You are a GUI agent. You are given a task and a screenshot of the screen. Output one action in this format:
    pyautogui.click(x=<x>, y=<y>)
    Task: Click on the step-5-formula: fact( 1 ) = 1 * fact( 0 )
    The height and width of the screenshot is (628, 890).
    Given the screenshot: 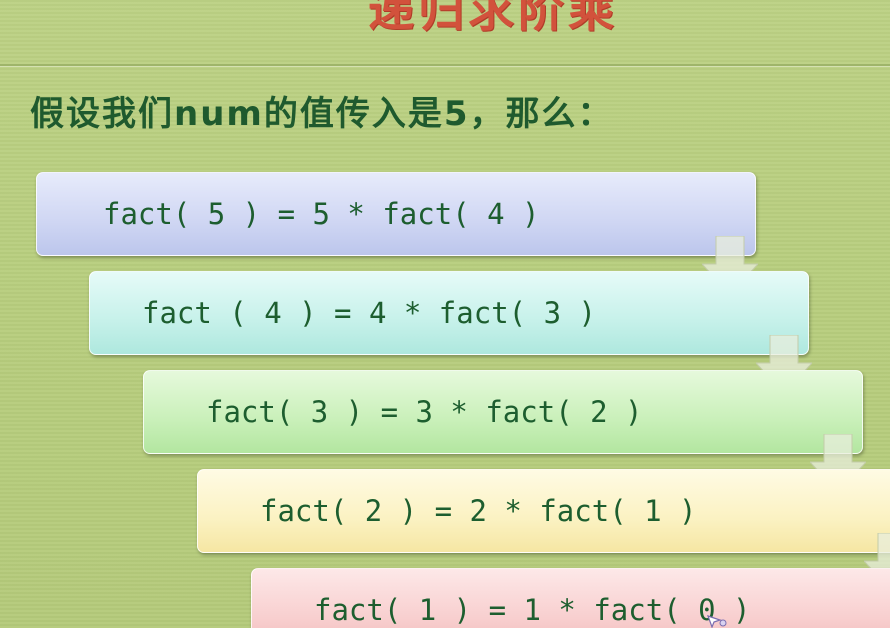 What is the action you would take?
    pyautogui.click(x=532, y=610)
    